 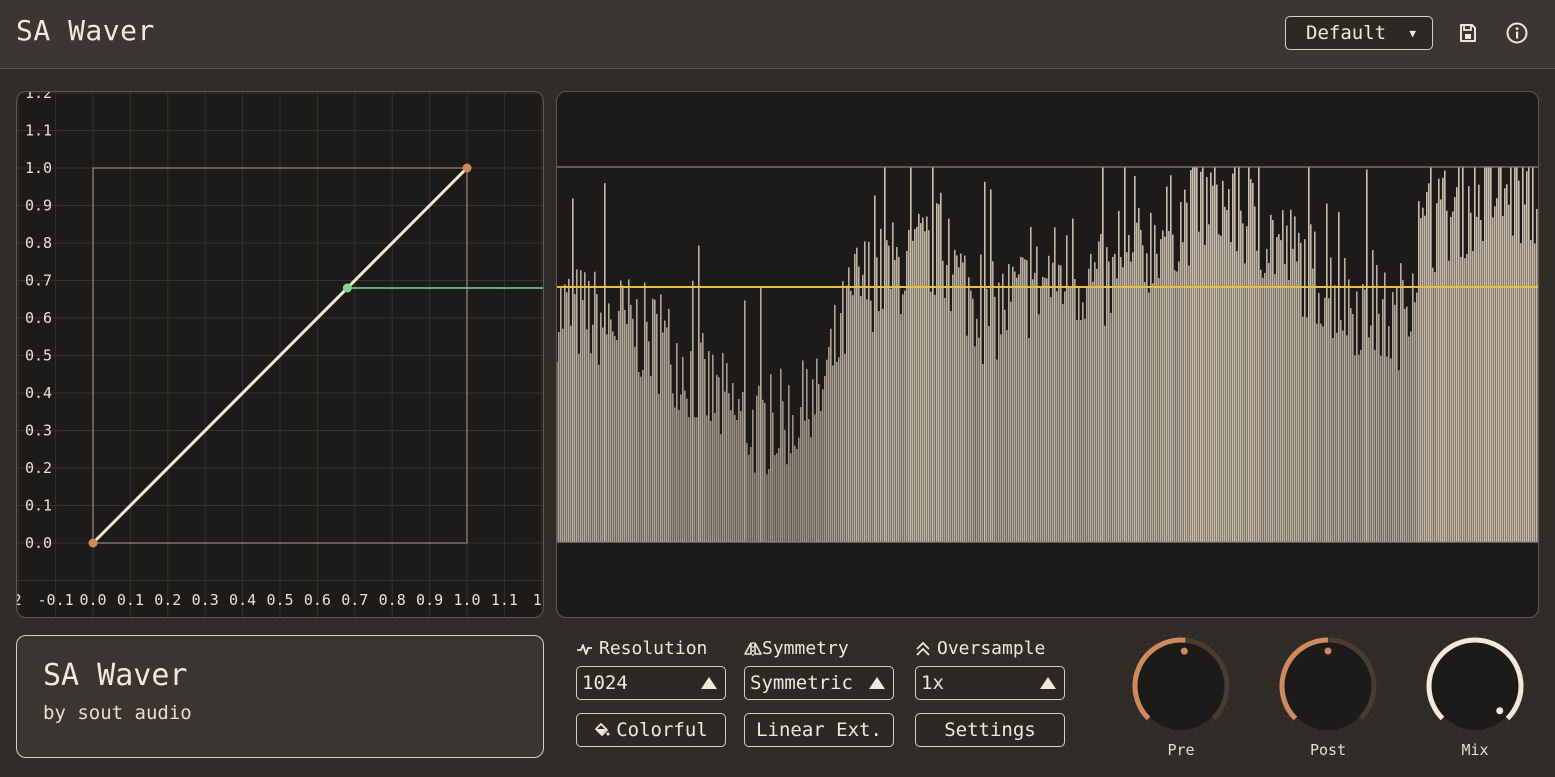 What do you see at coordinates (1328, 687) in the screenshot?
I see `post-knob` at bounding box center [1328, 687].